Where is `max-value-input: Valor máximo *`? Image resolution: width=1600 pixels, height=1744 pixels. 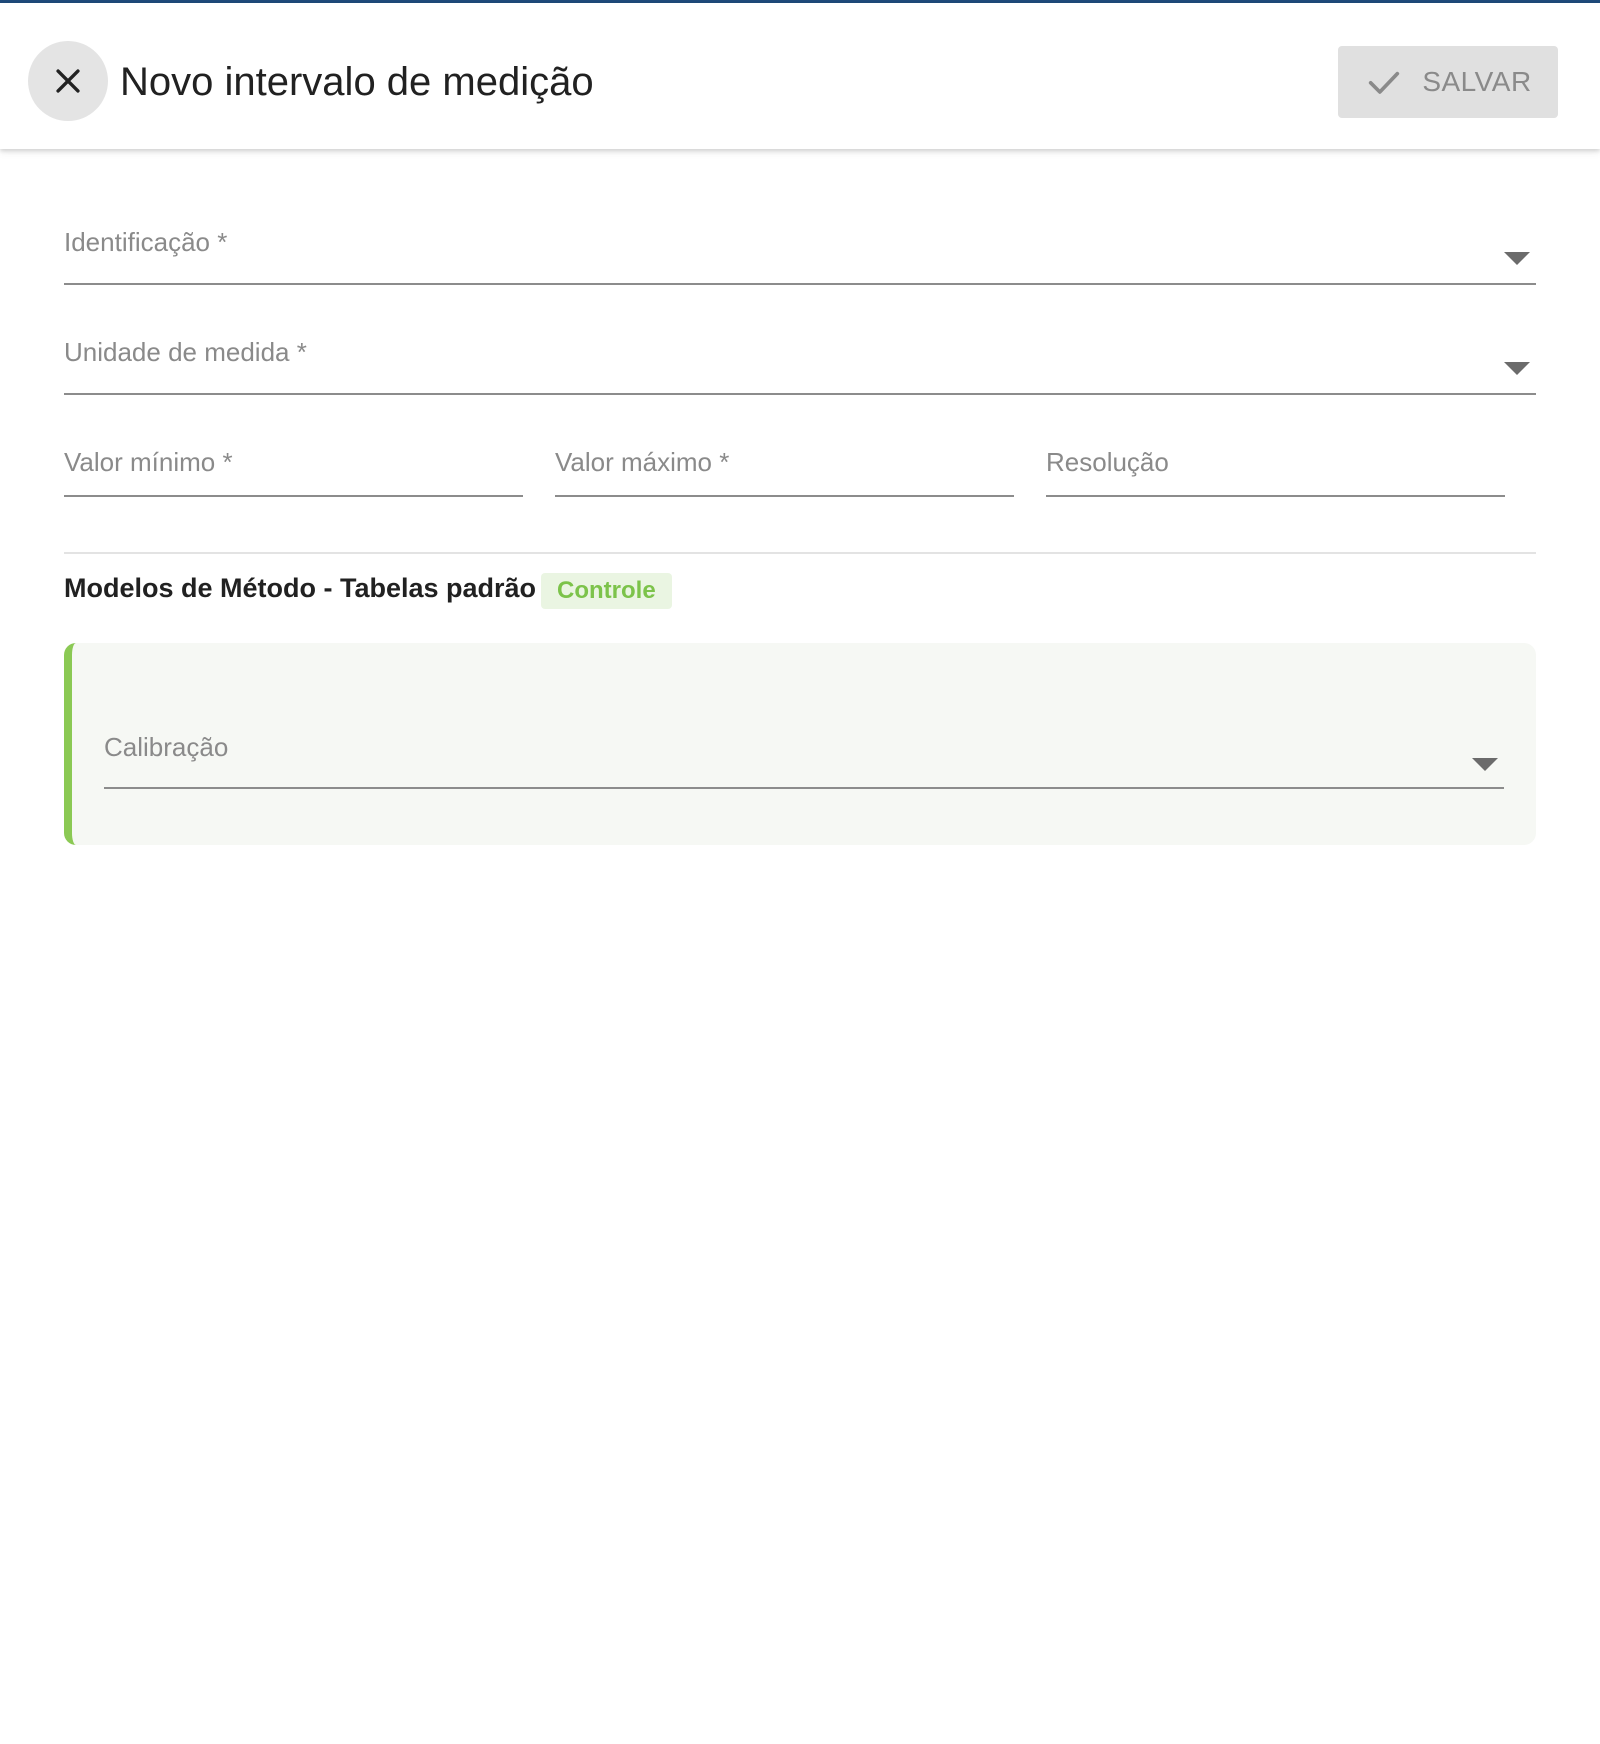 max-value-input: Valor máximo * is located at coordinates (784, 468).